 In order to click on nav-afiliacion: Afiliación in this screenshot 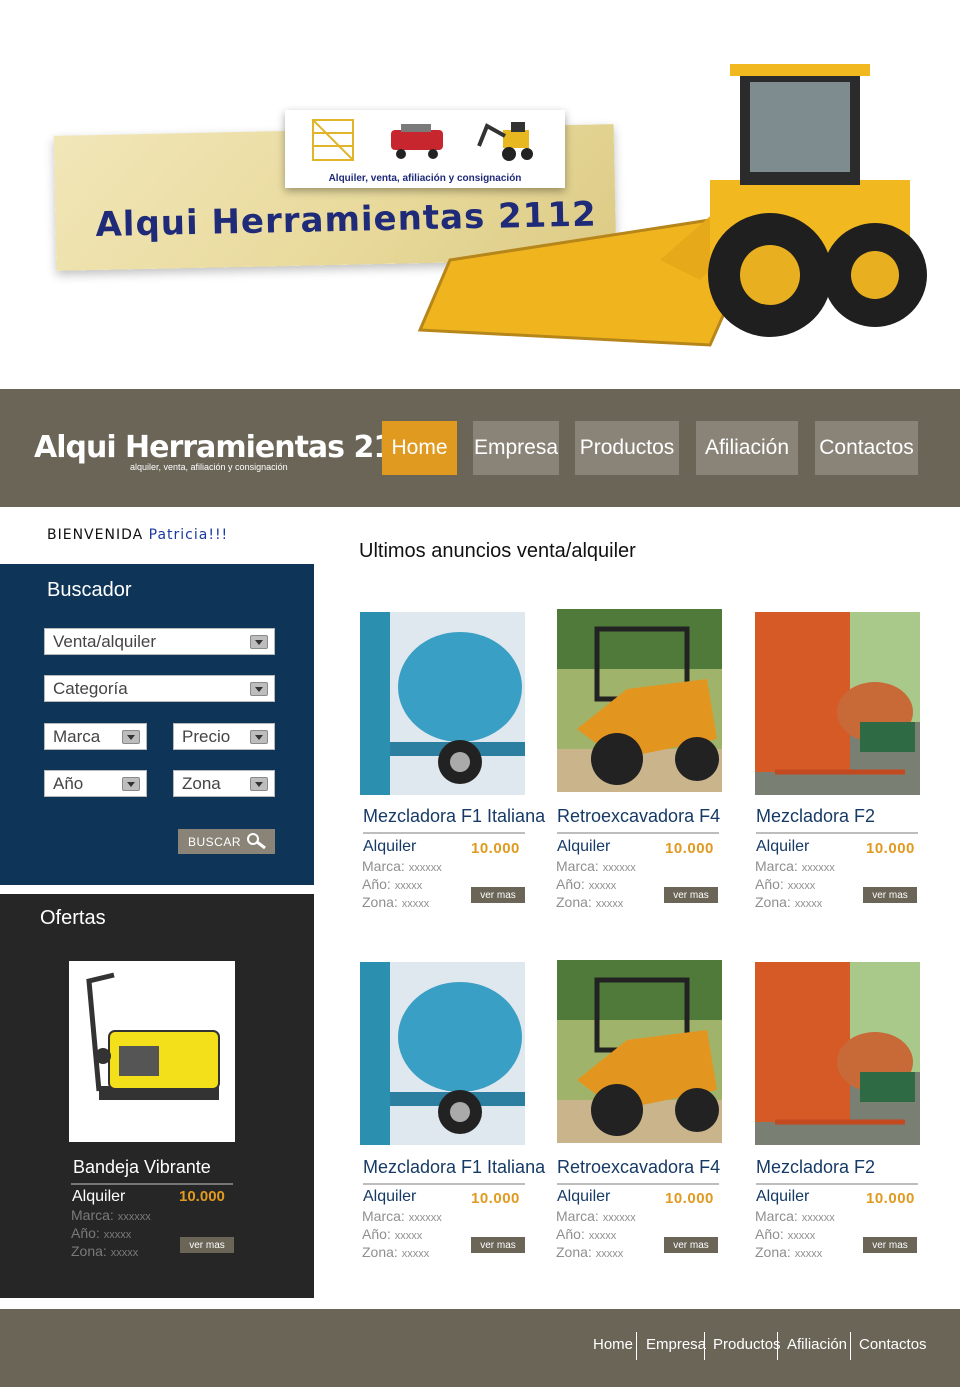, I will do `click(747, 448)`.